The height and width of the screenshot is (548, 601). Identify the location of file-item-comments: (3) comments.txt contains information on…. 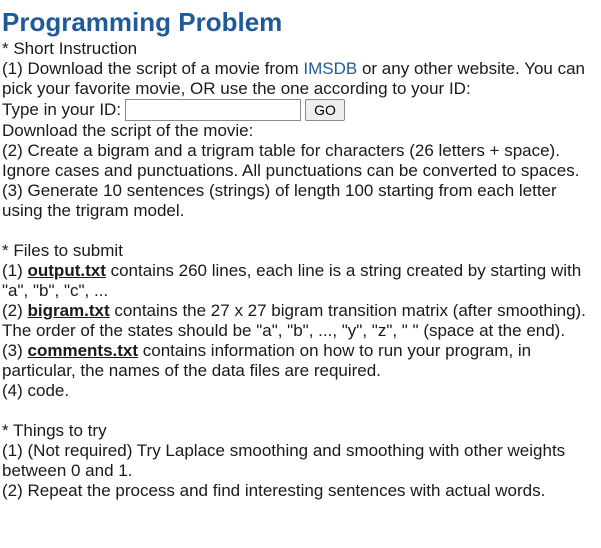
(300, 361).